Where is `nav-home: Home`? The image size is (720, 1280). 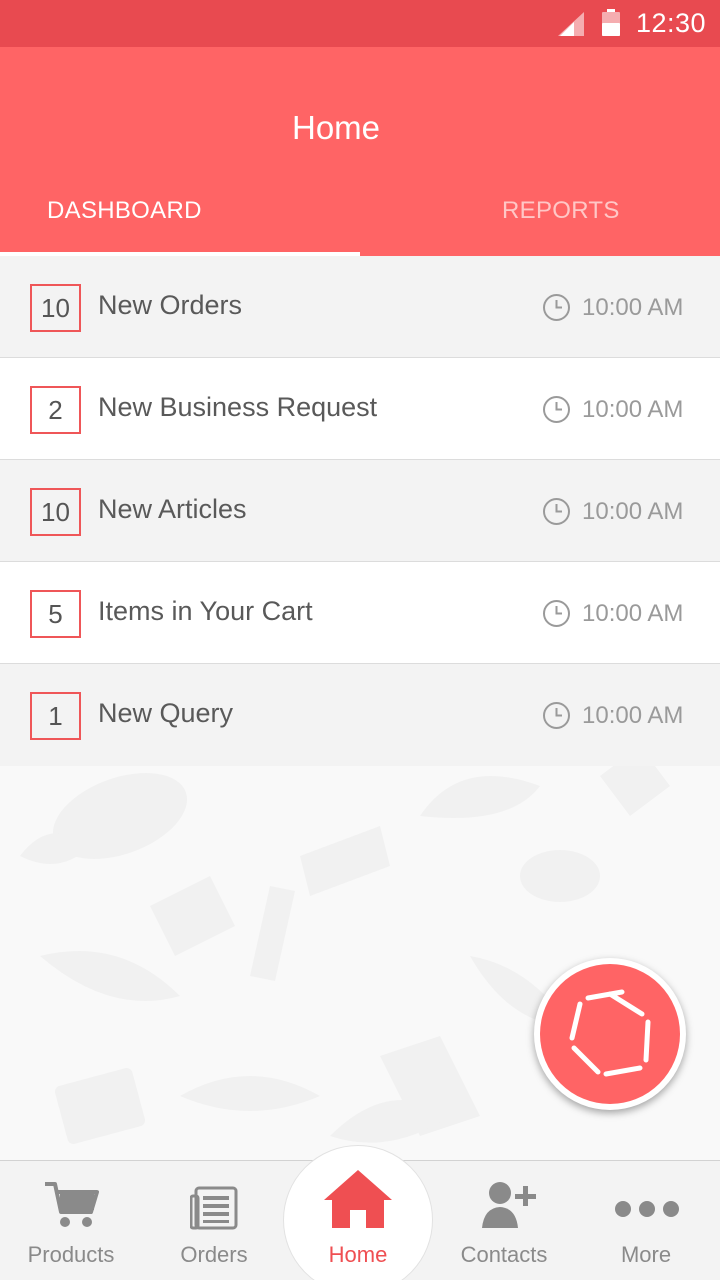 nav-home: Home is located at coordinates (358, 1220).